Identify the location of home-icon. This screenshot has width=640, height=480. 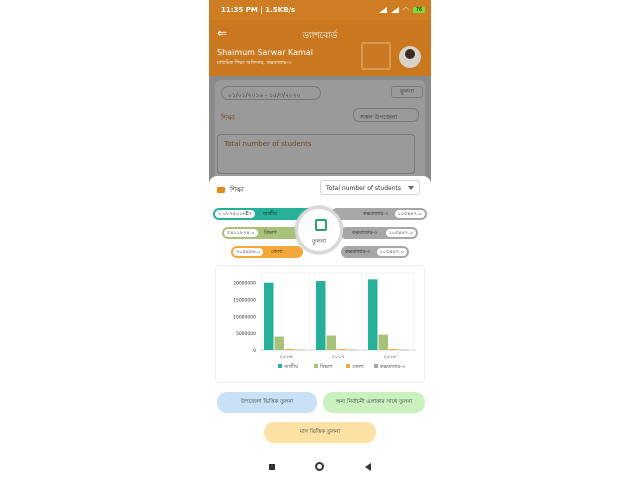
(320, 466).